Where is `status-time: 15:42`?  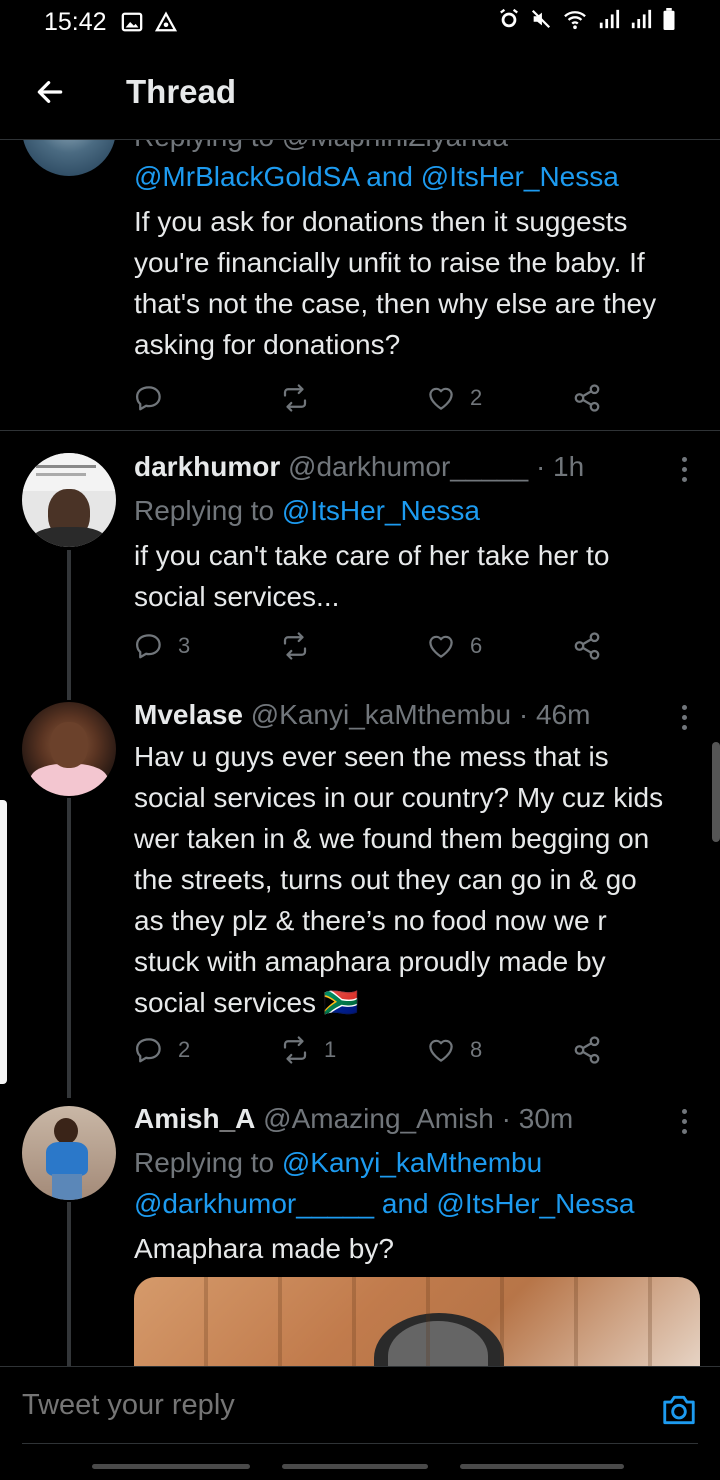 status-time: 15:42 is located at coordinates (75, 21).